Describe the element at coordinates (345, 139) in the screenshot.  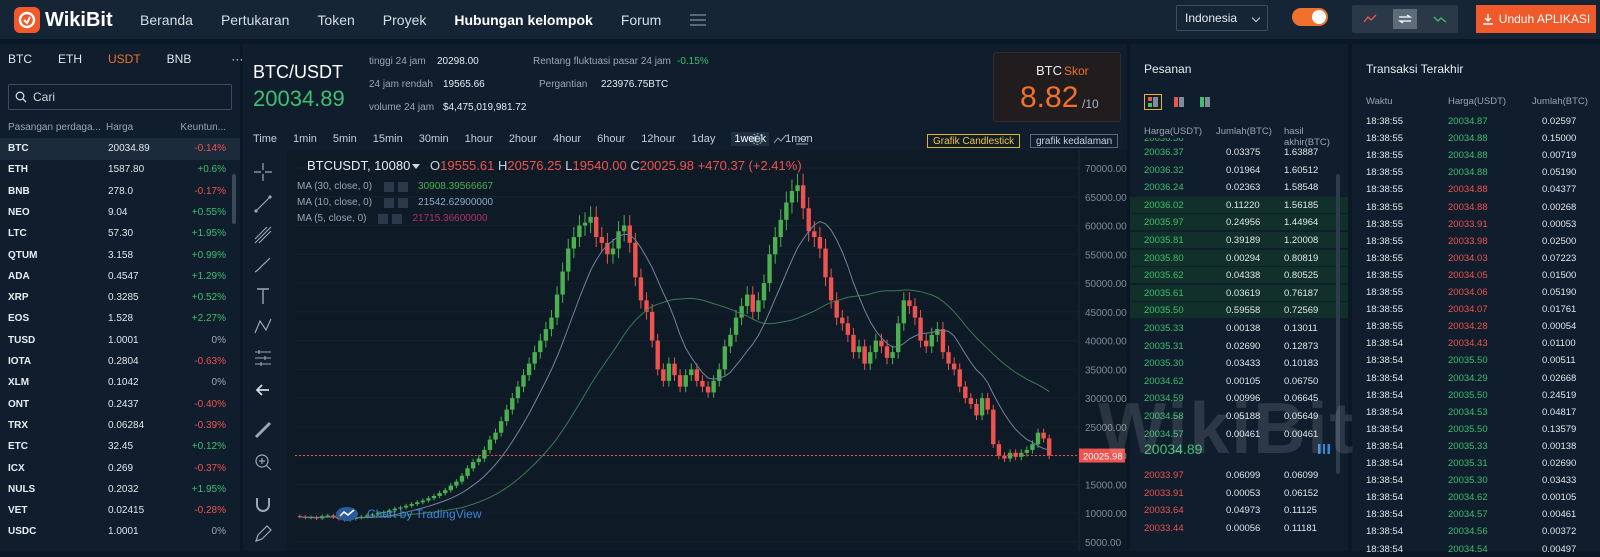
I see `timeframe-5min: 5min` at that location.